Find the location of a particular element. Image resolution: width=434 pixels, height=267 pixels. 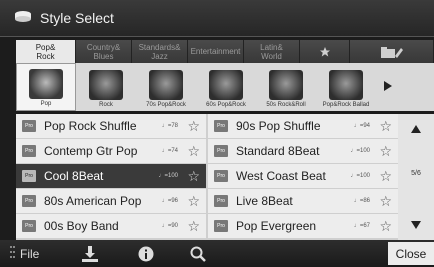

tab-country-blues: Country& Blues is located at coordinates (104, 51).